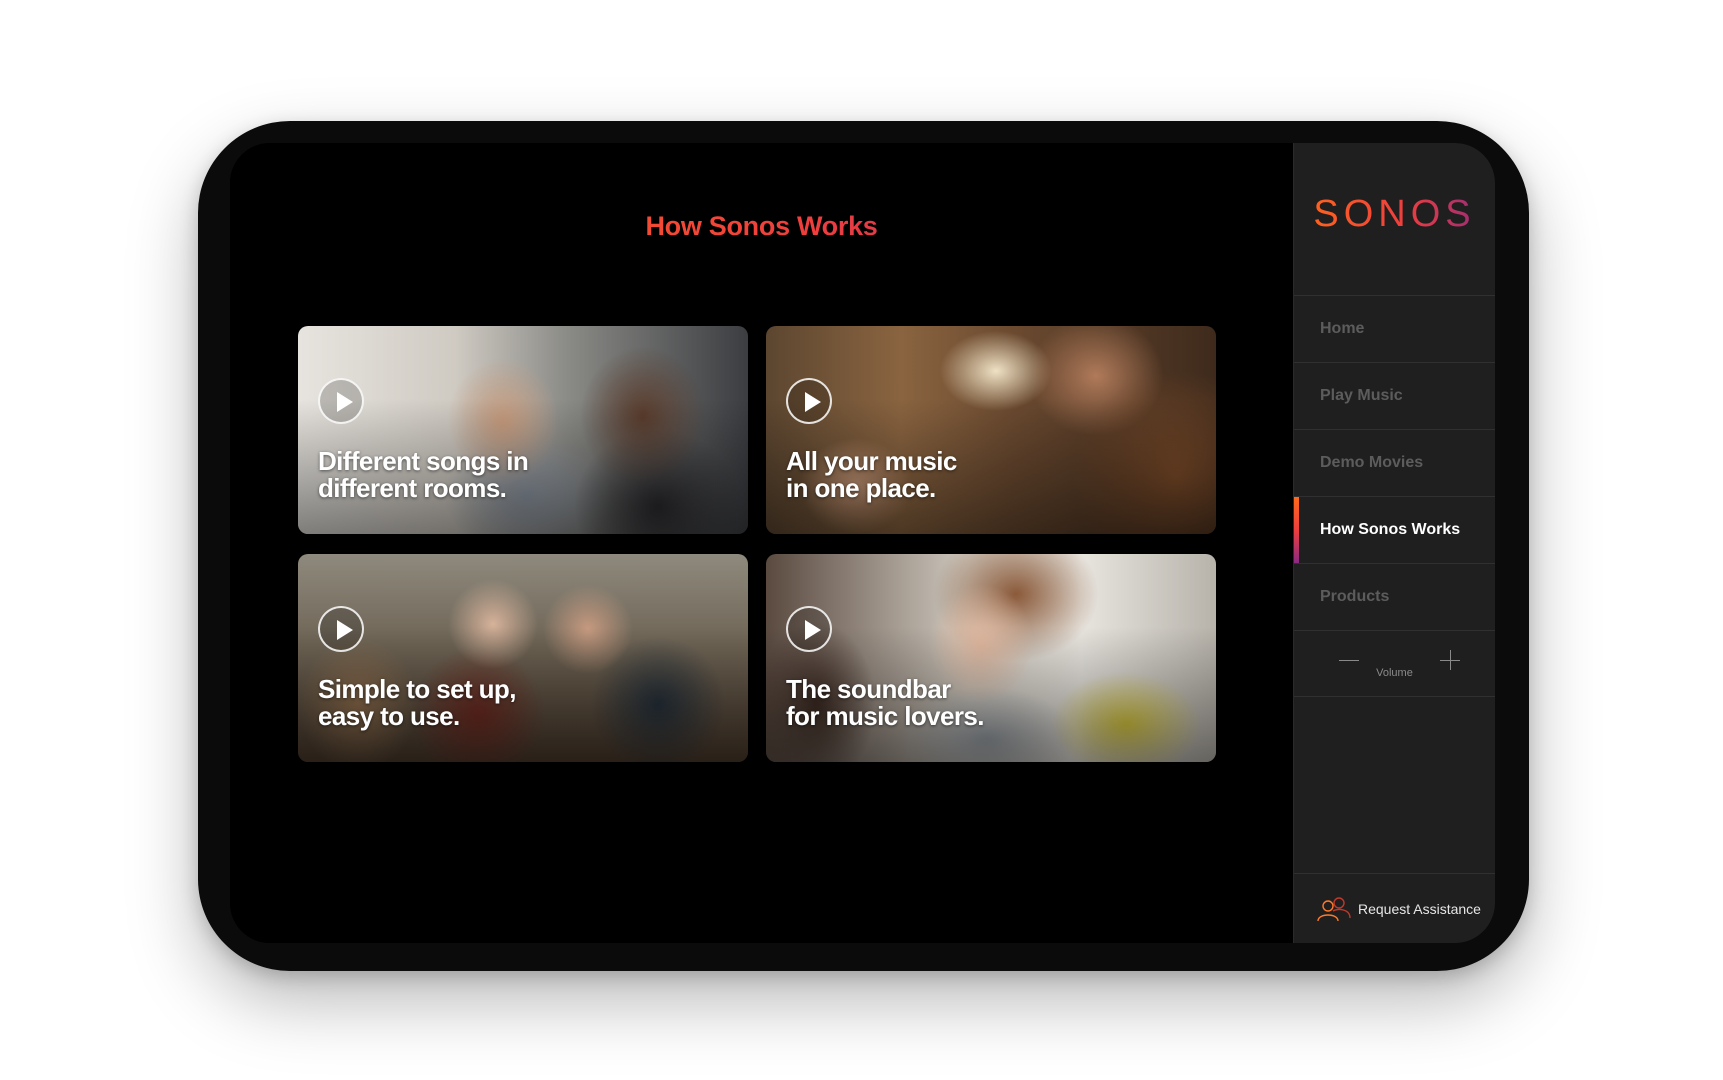 This screenshot has width=1723, height=1080. What do you see at coordinates (1419, 908) in the screenshot?
I see `request-assistance-label: Request Assistance` at bounding box center [1419, 908].